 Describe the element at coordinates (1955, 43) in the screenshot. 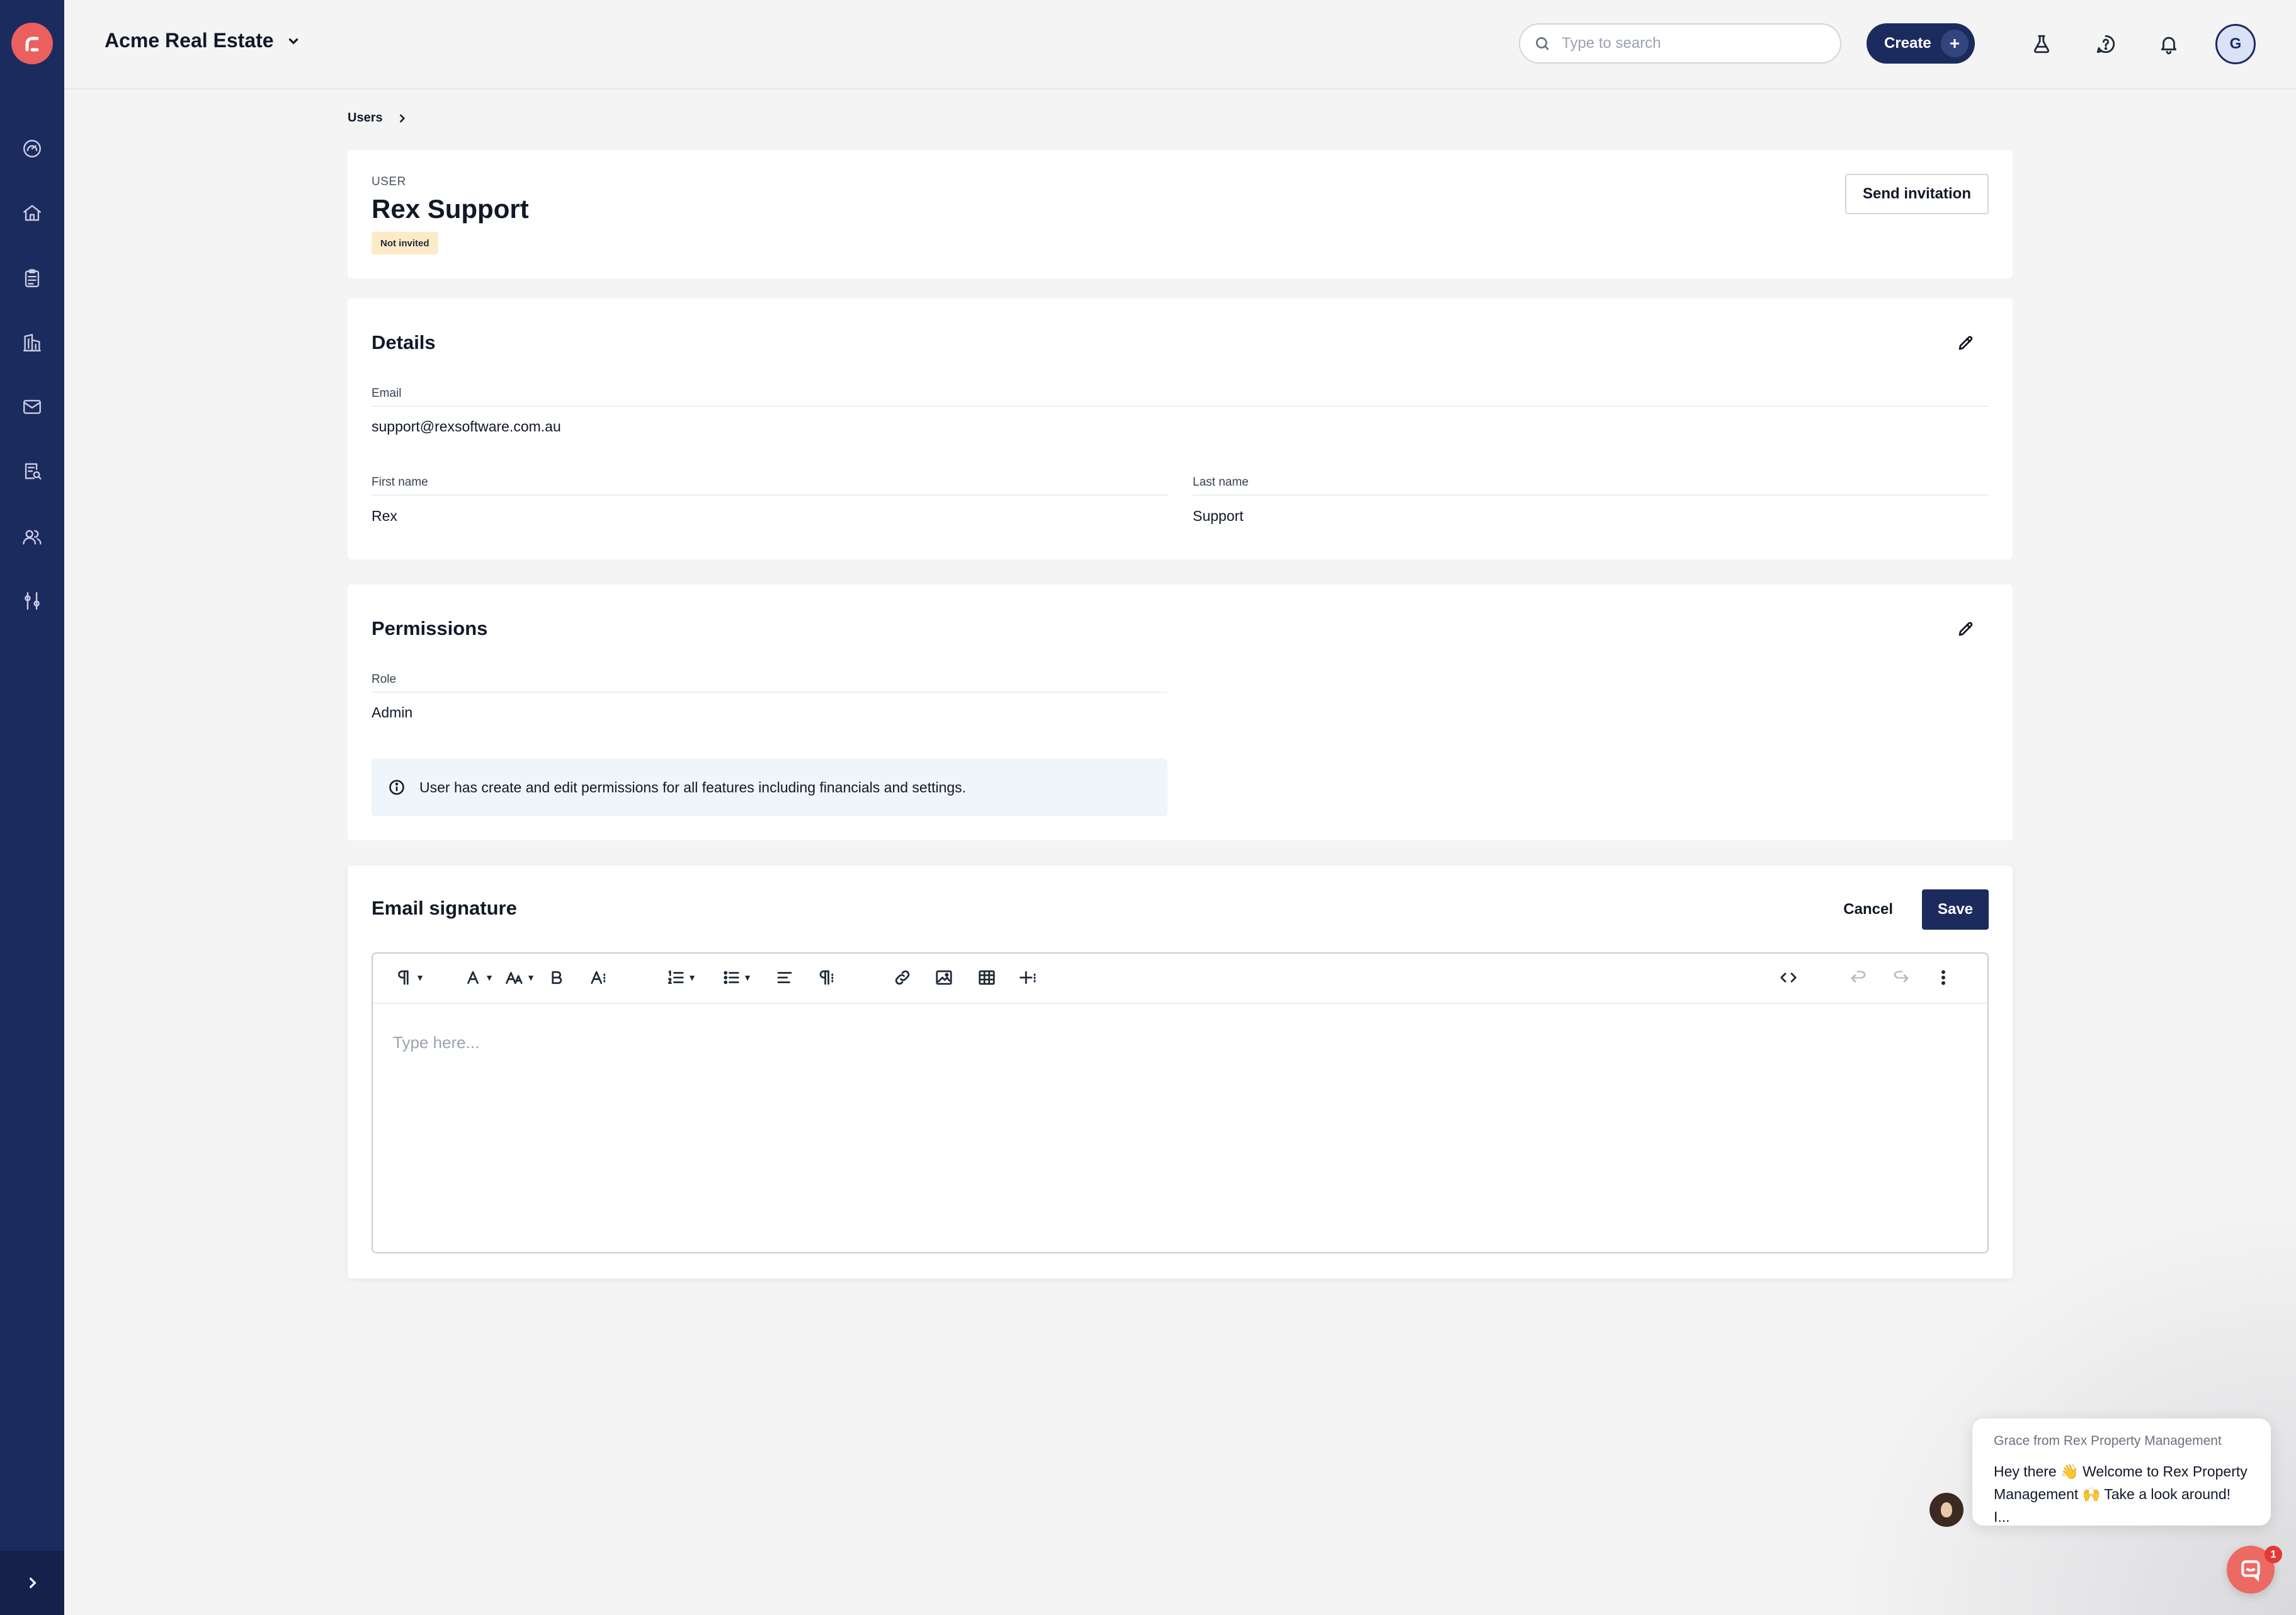

I see `plus-icon` at that location.